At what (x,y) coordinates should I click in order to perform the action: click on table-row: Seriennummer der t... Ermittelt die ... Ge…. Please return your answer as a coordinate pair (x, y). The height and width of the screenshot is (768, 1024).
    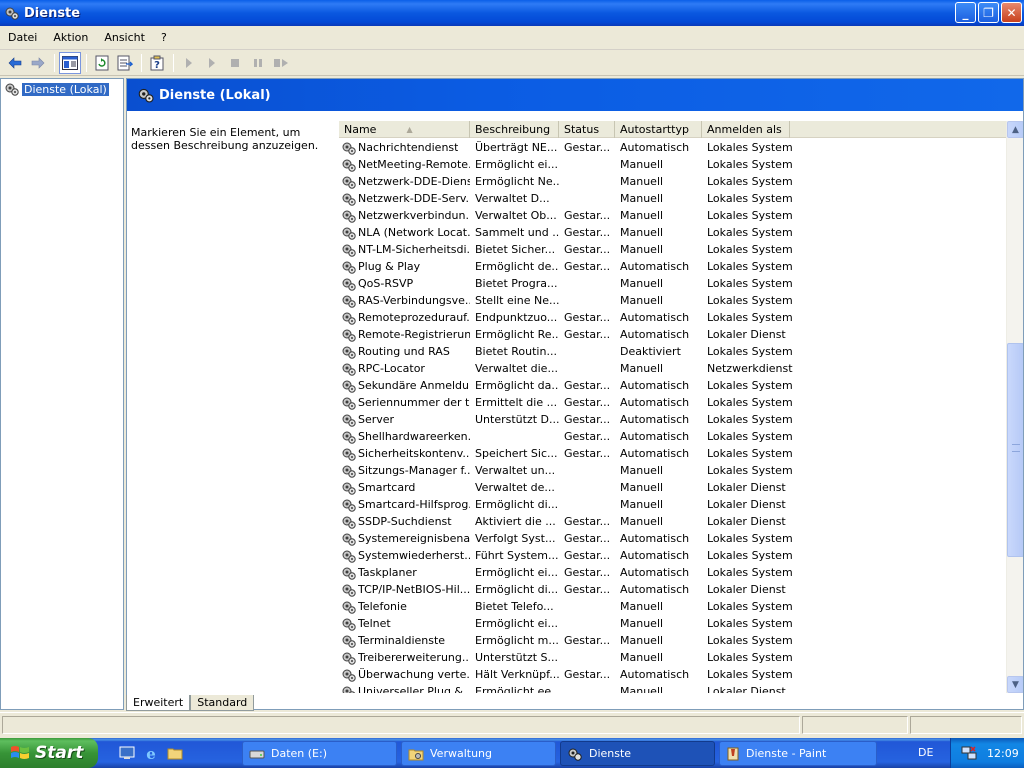
    Looking at the image, I should click on (673, 402).